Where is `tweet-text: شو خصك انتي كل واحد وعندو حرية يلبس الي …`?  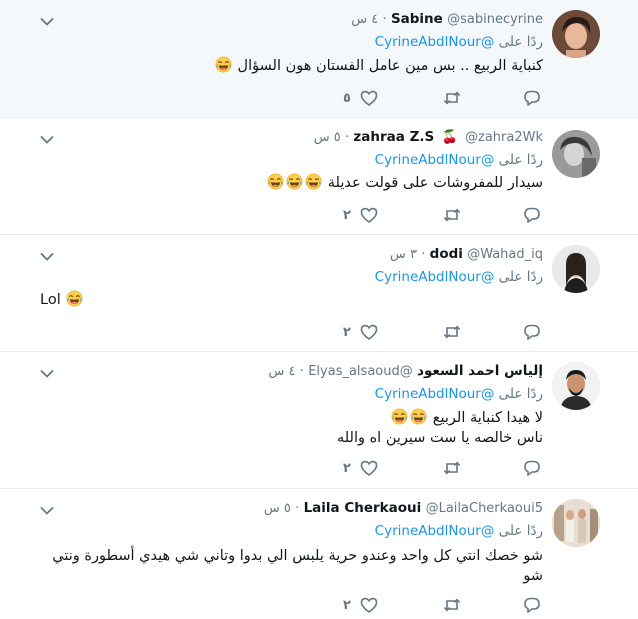
tweet-text: شو خصك انتي كل واحد وعندو حرية يلبس الي … is located at coordinates (288, 566).